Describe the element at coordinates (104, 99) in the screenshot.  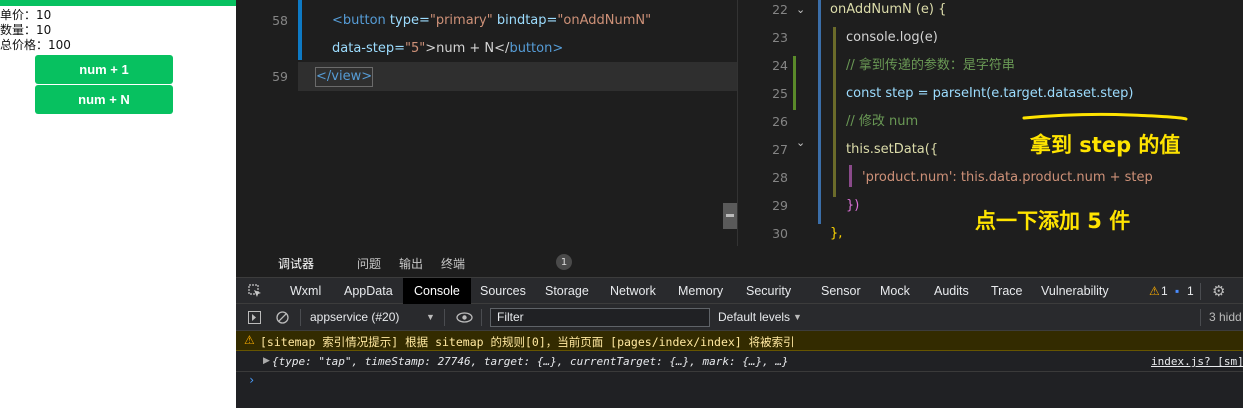
I see `add-n-button: num + N` at that location.